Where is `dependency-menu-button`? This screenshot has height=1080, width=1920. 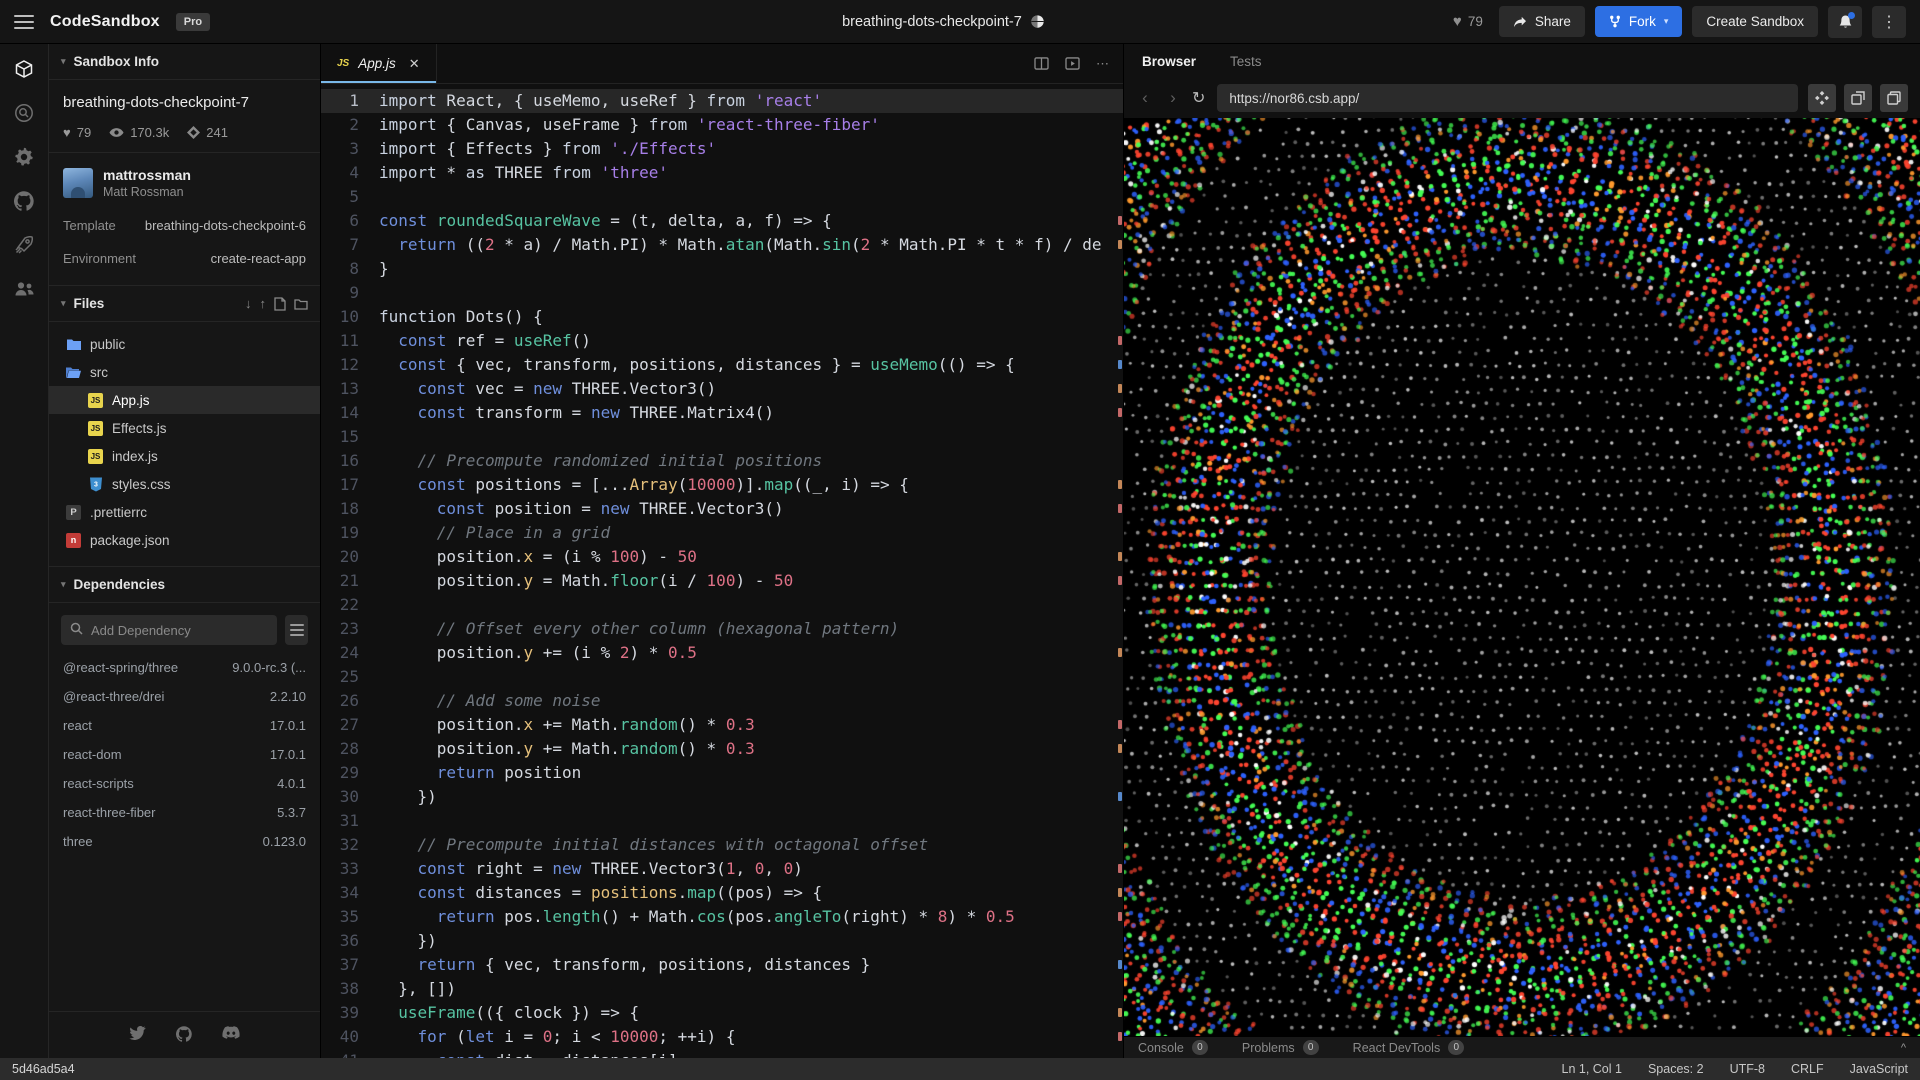 dependency-menu-button is located at coordinates (296, 630).